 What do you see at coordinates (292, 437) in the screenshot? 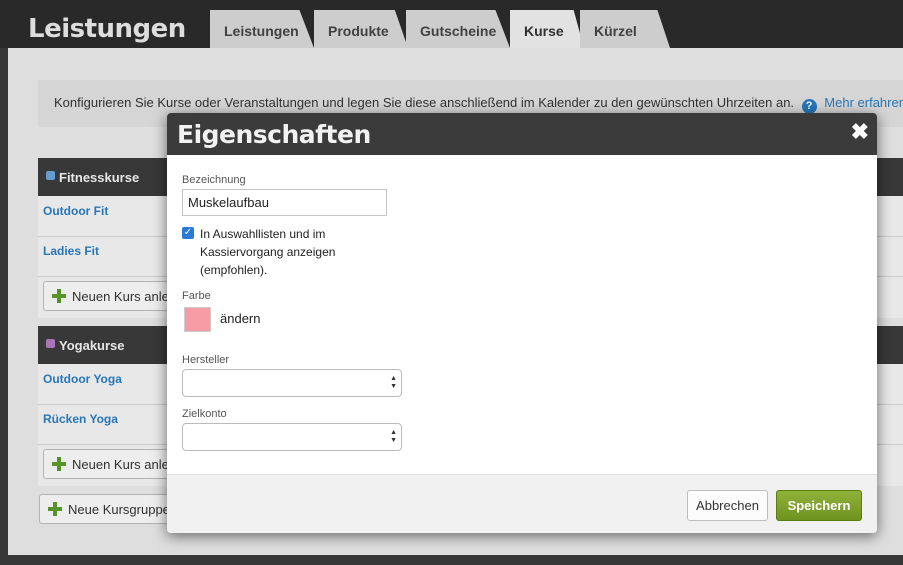
I see `account-select: ▲ ▼` at bounding box center [292, 437].